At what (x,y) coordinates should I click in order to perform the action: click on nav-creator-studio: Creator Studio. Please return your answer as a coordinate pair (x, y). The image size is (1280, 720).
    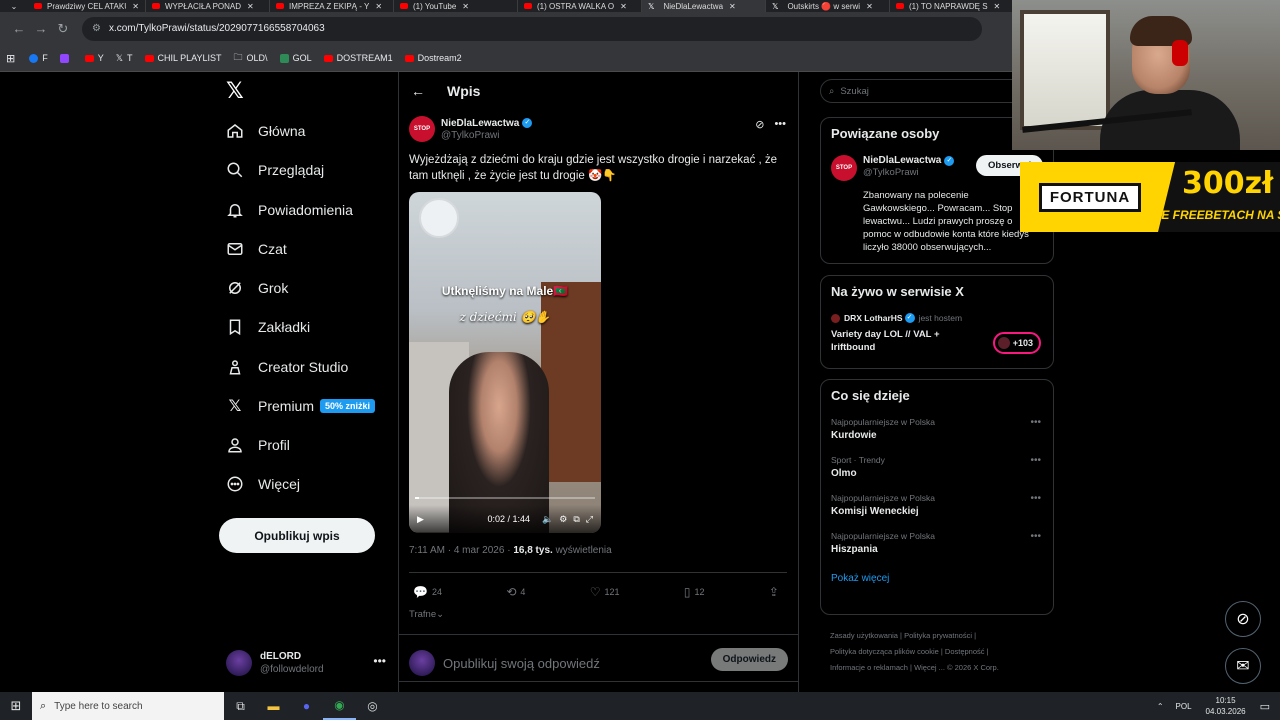
    Looking at the image, I should click on (287, 367).